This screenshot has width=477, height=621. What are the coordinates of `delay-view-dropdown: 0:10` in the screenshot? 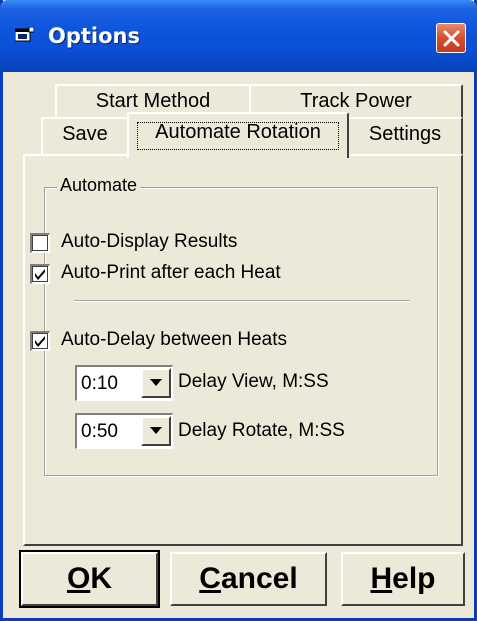 It's located at (124, 383).